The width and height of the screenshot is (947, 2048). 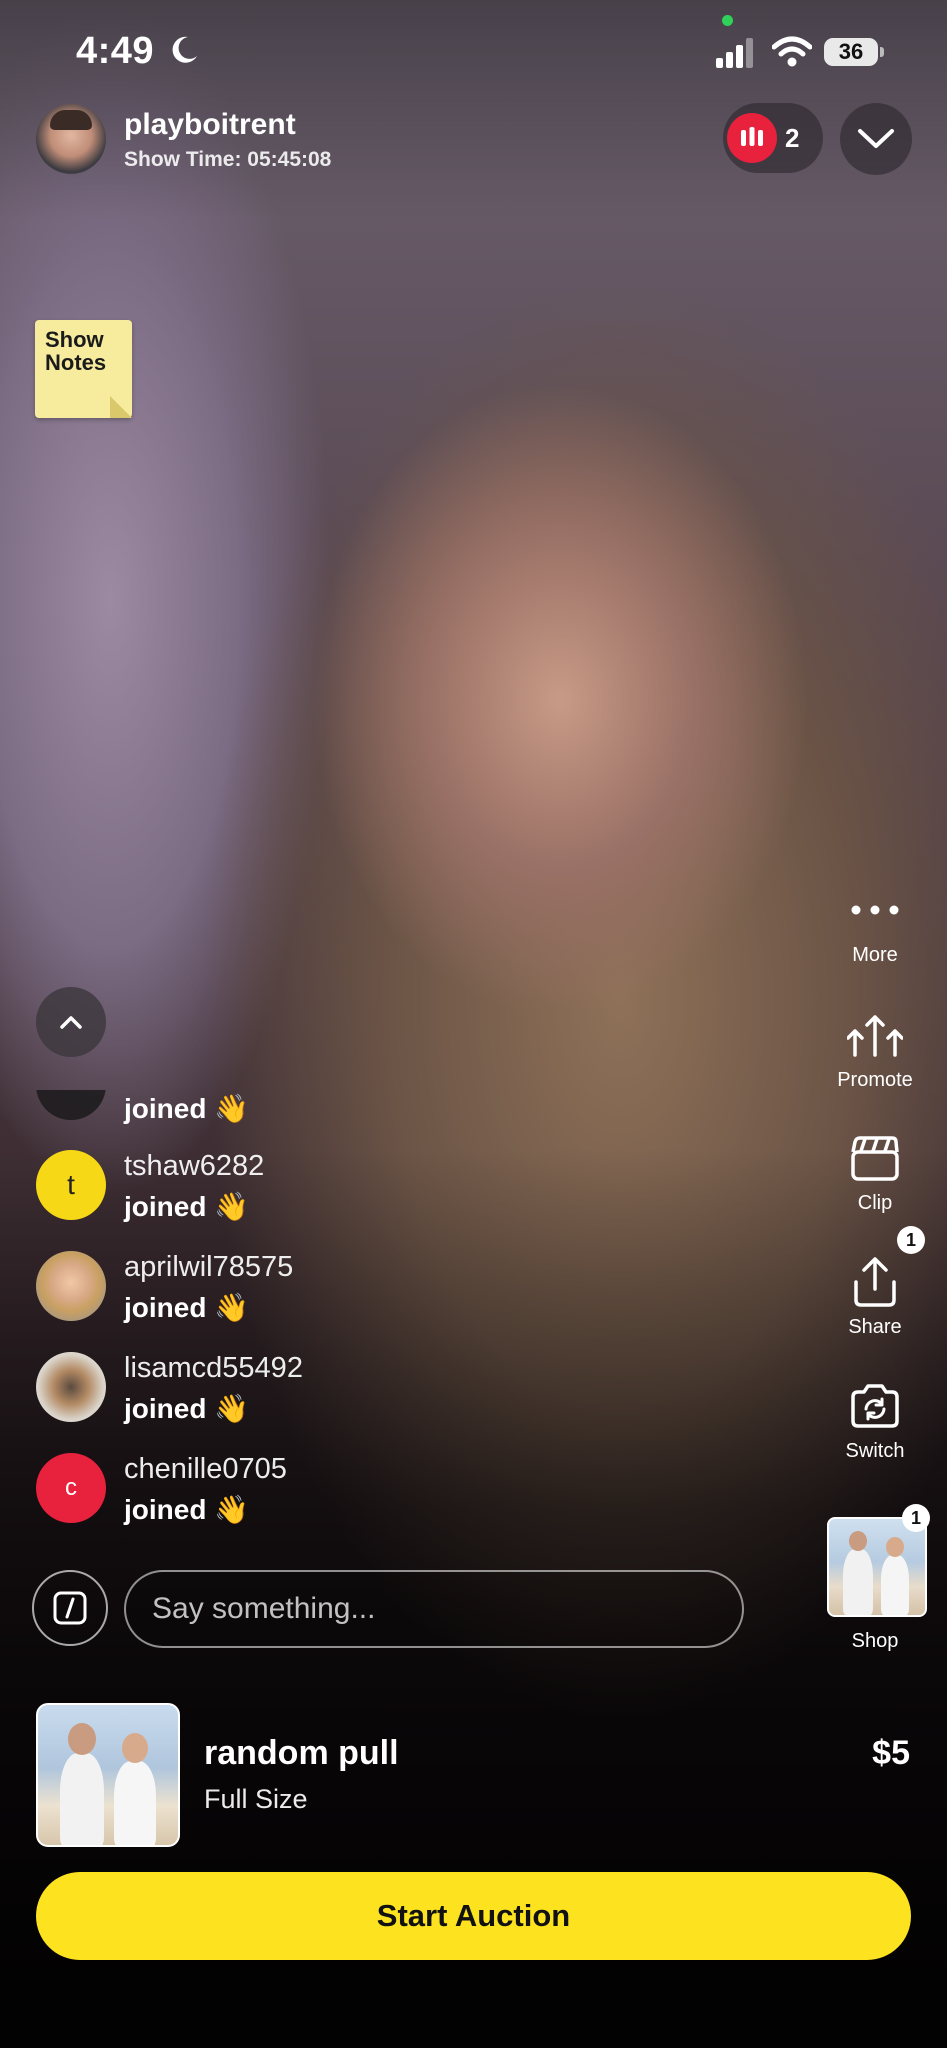 What do you see at coordinates (851, 52) in the screenshot?
I see `battery-indicator: 36` at bounding box center [851, 52].